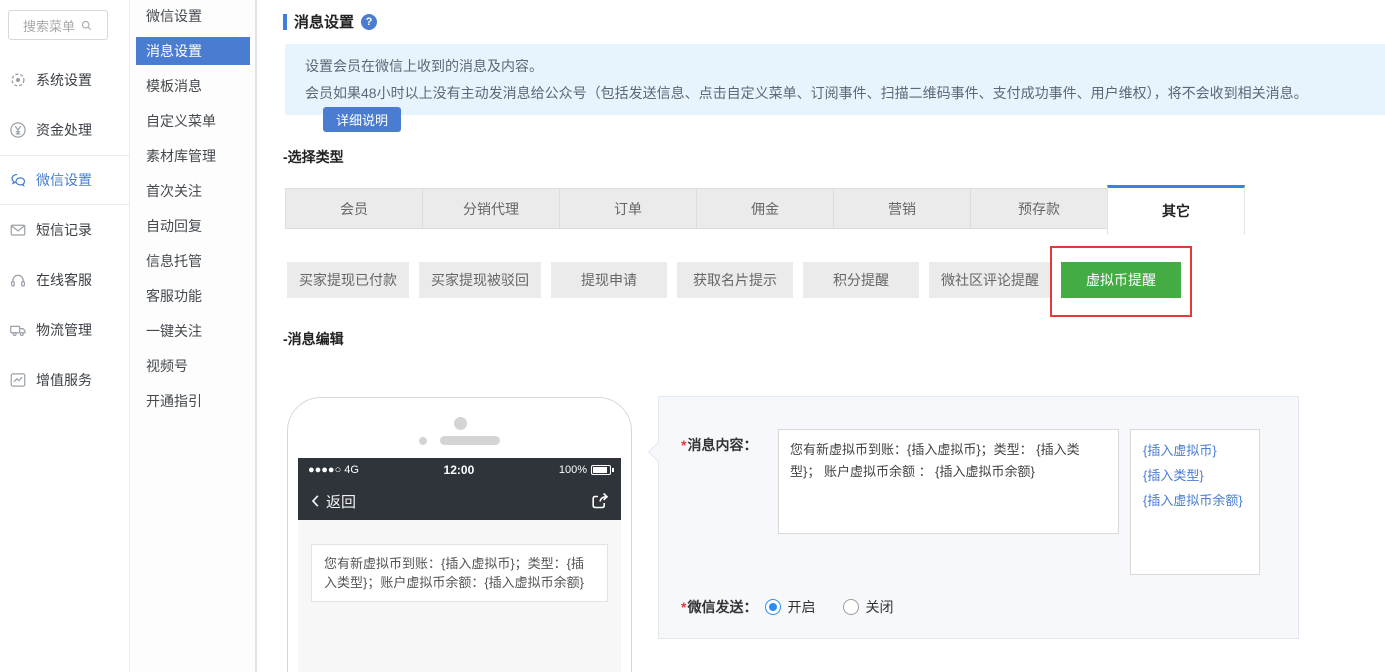  What do you see at coordinates (684, 445) in the screenshot?
I see `required-mark: *` at bounding box center [684, 445].